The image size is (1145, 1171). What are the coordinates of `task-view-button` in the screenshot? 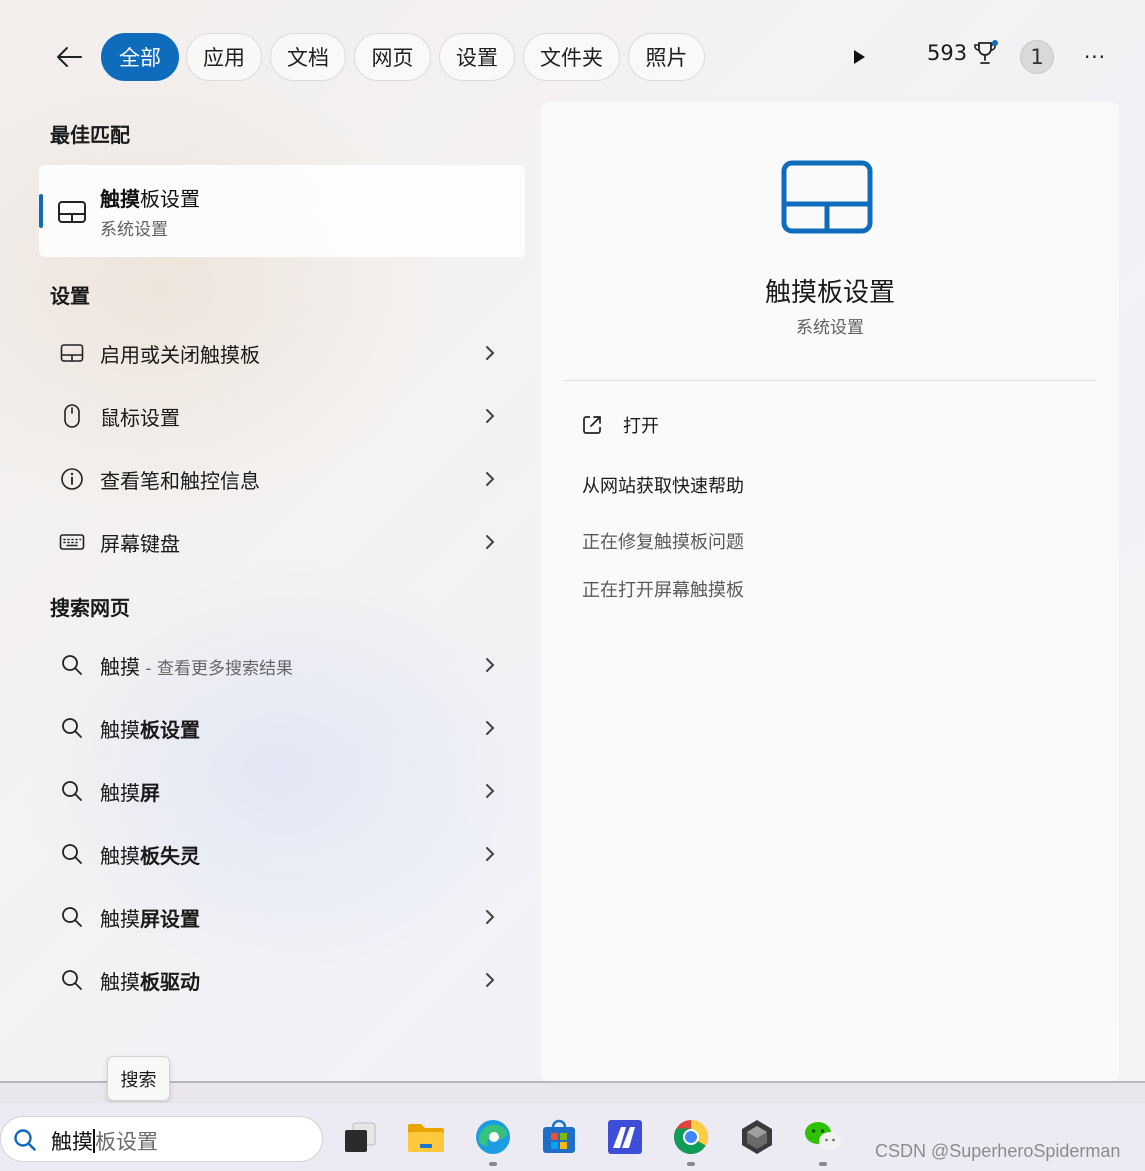 It's located at (360, 1137).